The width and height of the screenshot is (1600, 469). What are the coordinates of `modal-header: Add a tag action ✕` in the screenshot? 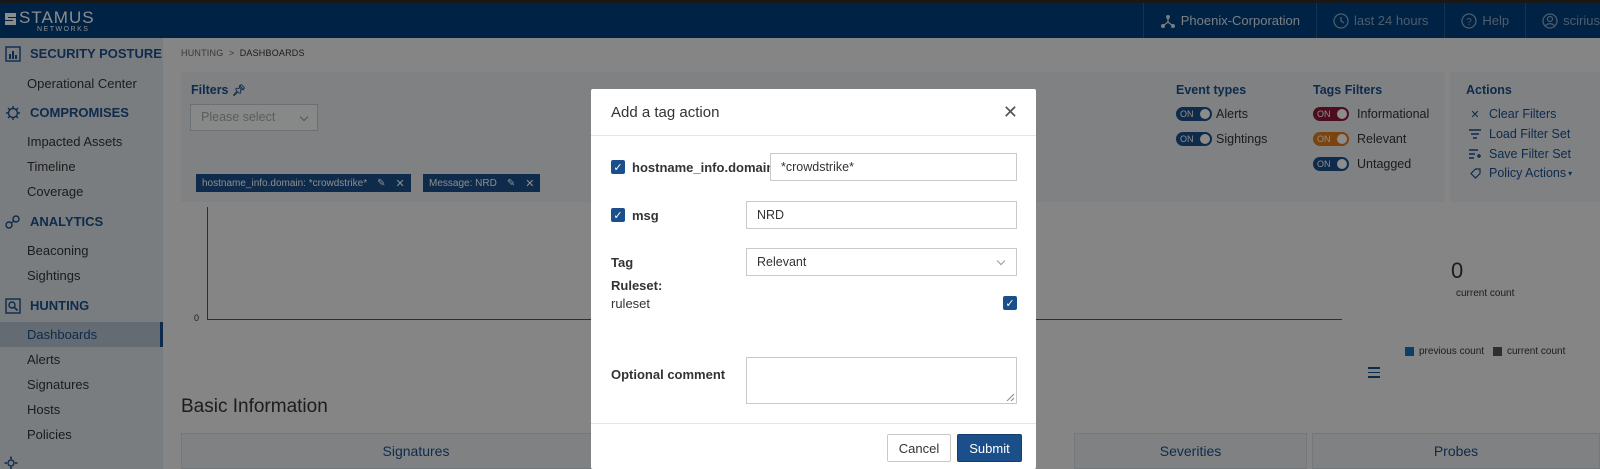 It's located at (813, 112).